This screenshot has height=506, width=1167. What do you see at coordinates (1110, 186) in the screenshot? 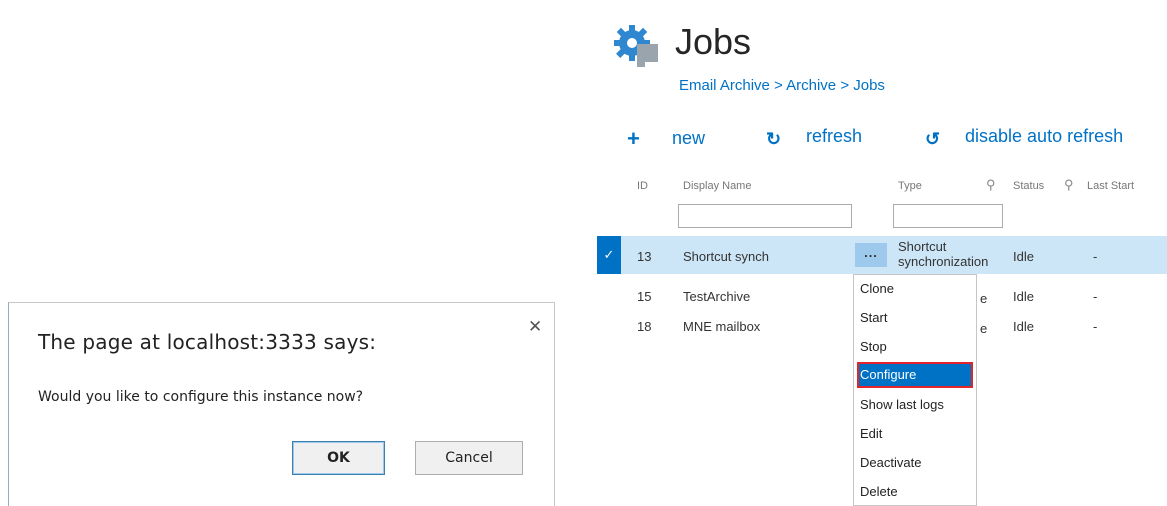
I see `column-header-last-start: Last Start` at bounding box center [1110, 186].